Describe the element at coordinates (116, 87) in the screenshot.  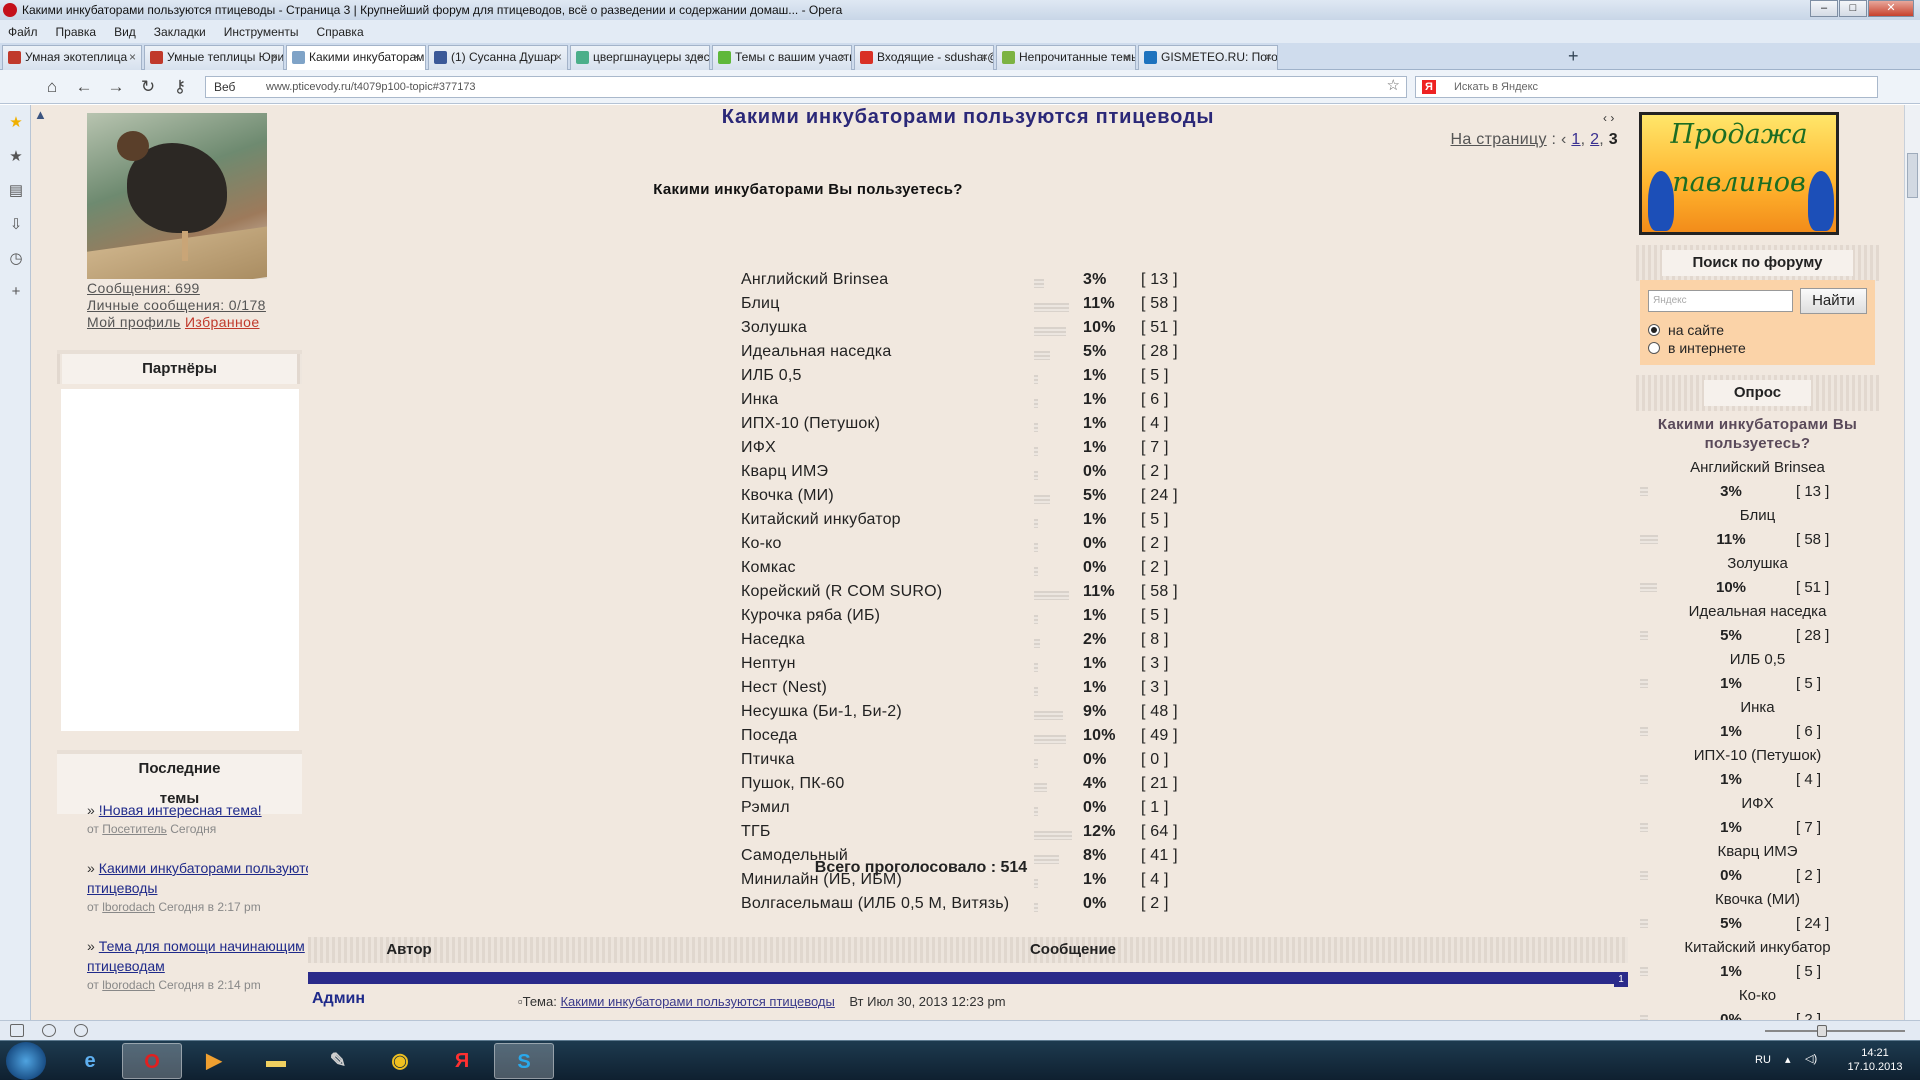
I see `forward-icon: →` at that location.